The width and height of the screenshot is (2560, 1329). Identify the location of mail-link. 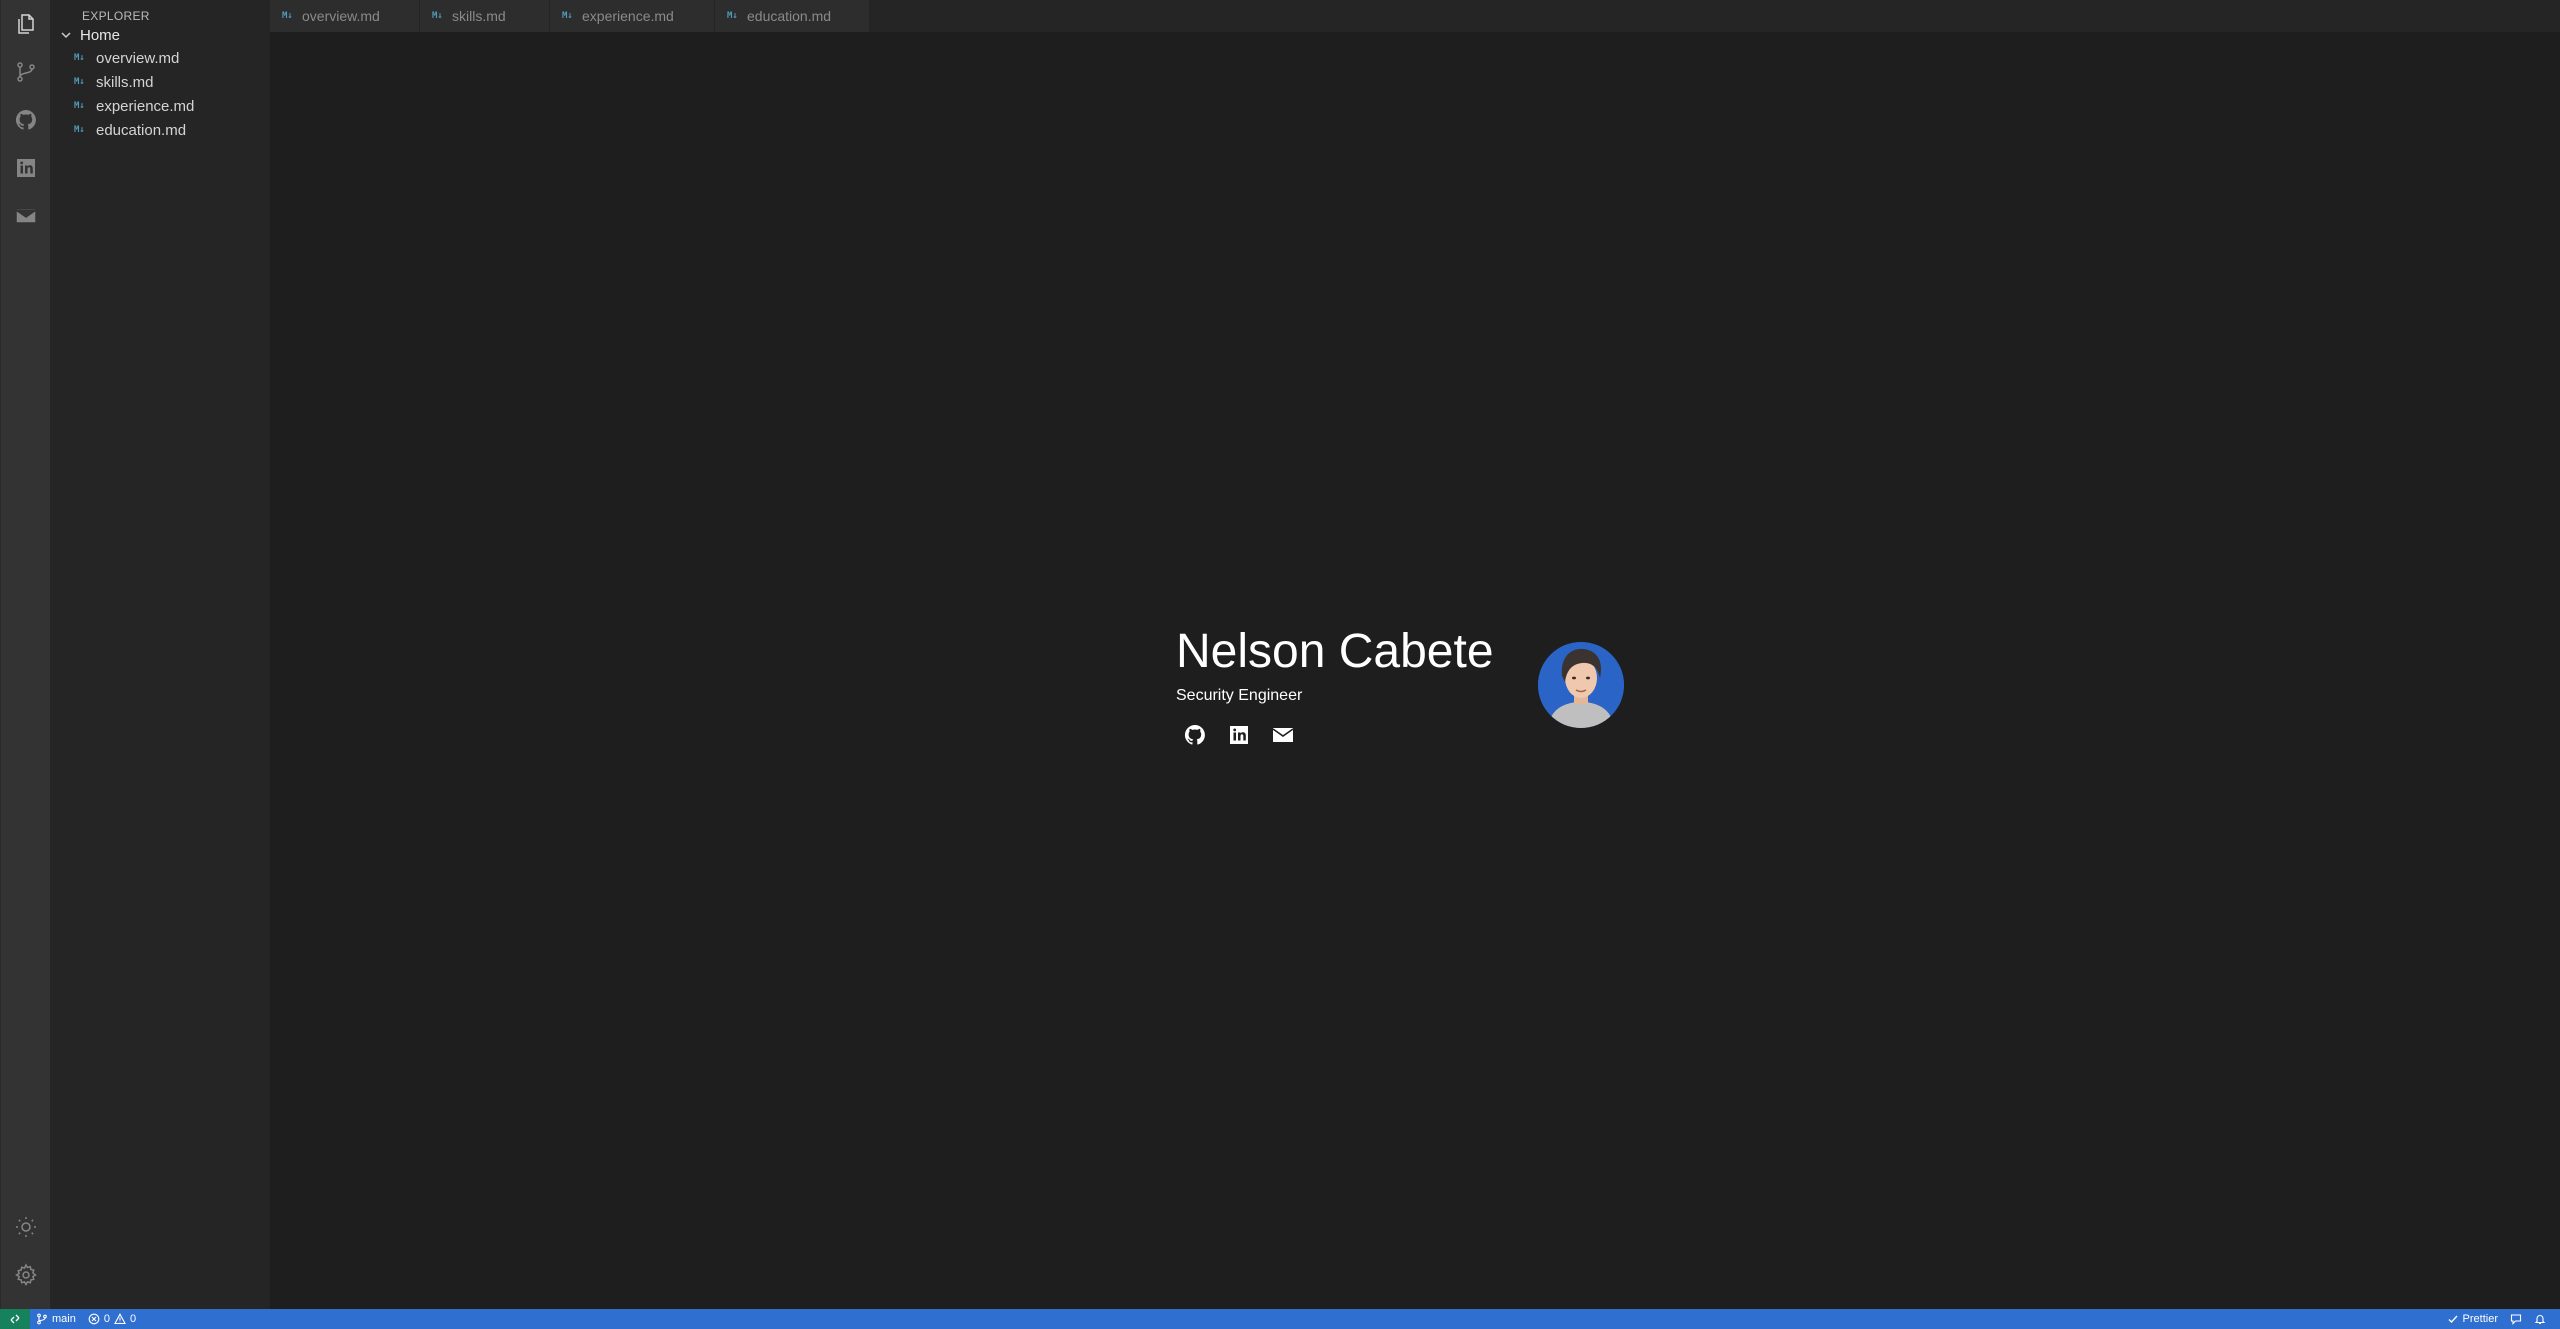
(1283, 735).